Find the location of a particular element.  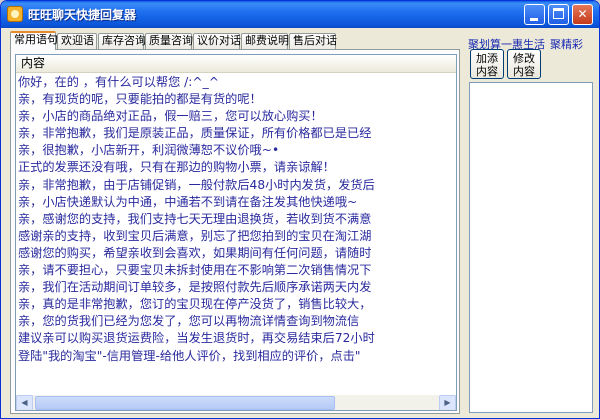

list-item: 建议亲可以购买退货运费险，当发生退货时，再交易结束后72小时 is located at coordinates (237, 338).